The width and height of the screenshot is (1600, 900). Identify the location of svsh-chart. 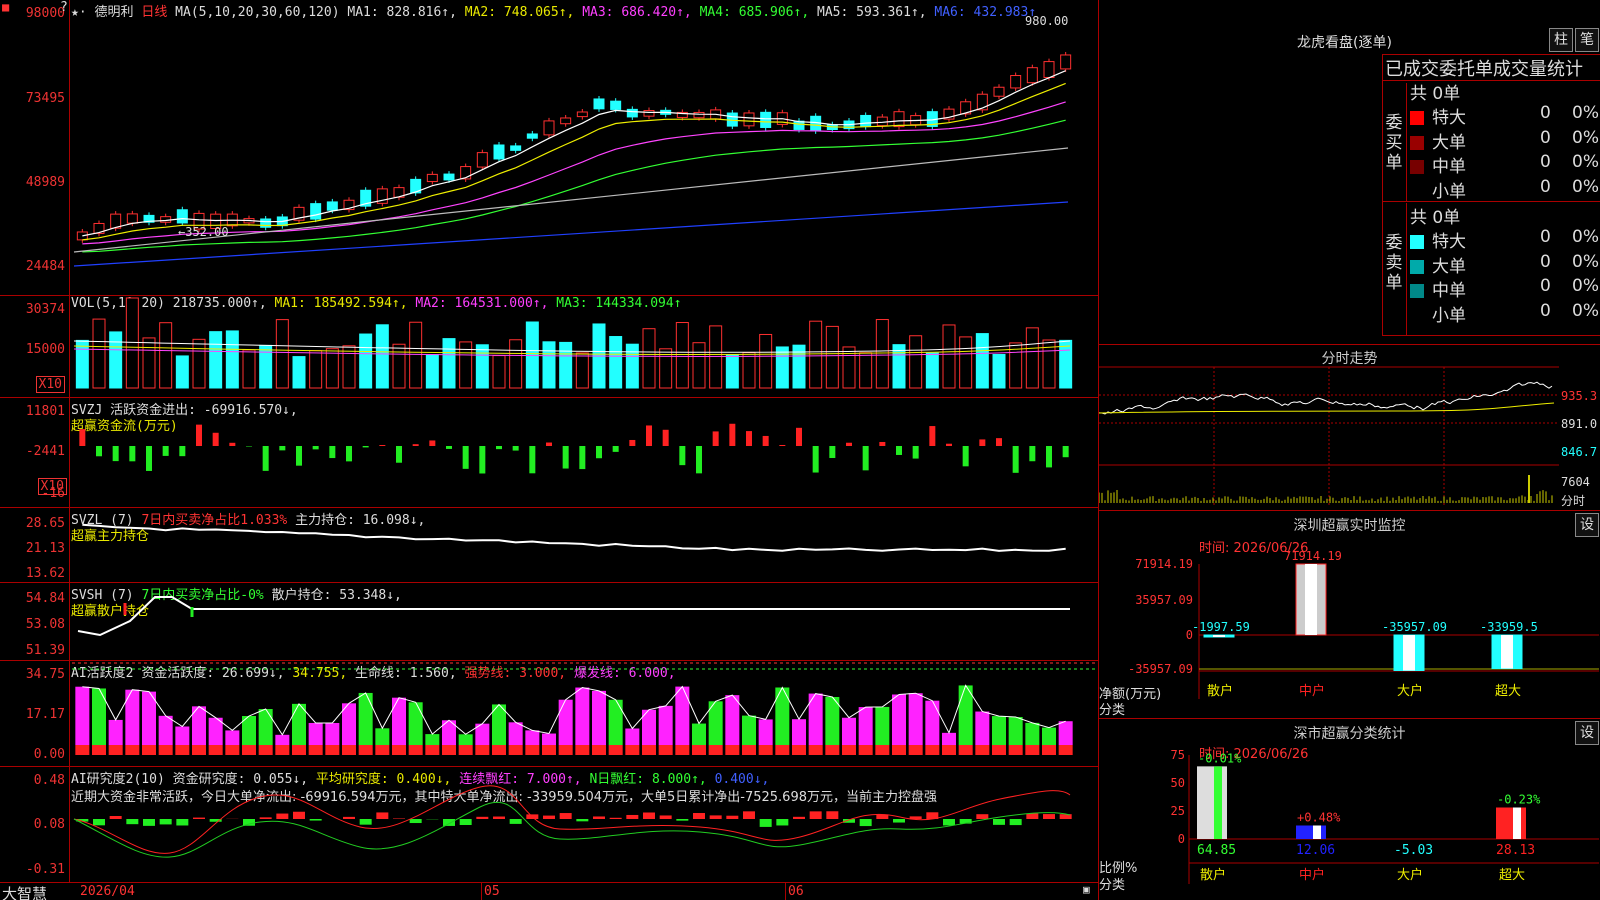
(549, 622).